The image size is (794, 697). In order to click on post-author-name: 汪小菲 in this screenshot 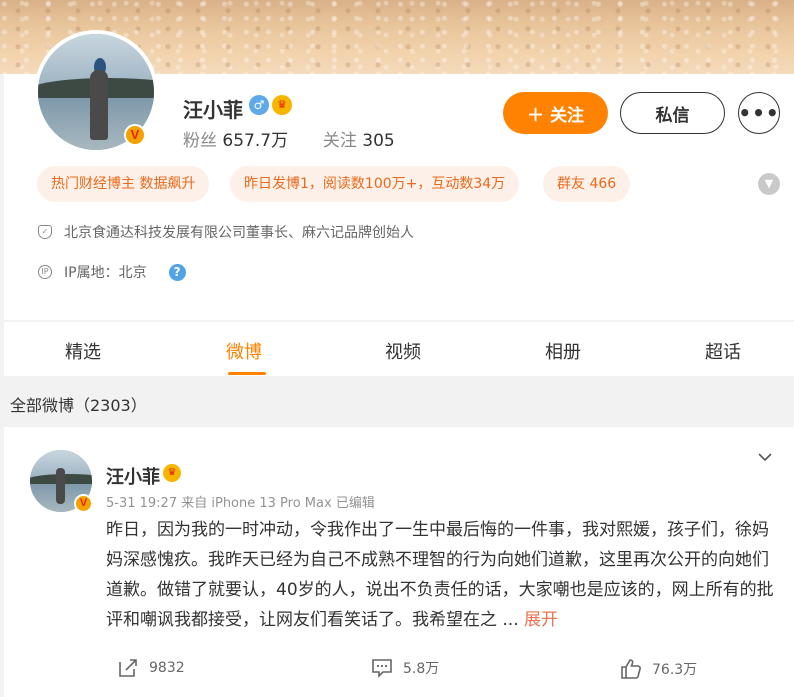, I will do `click(133, 476)`.